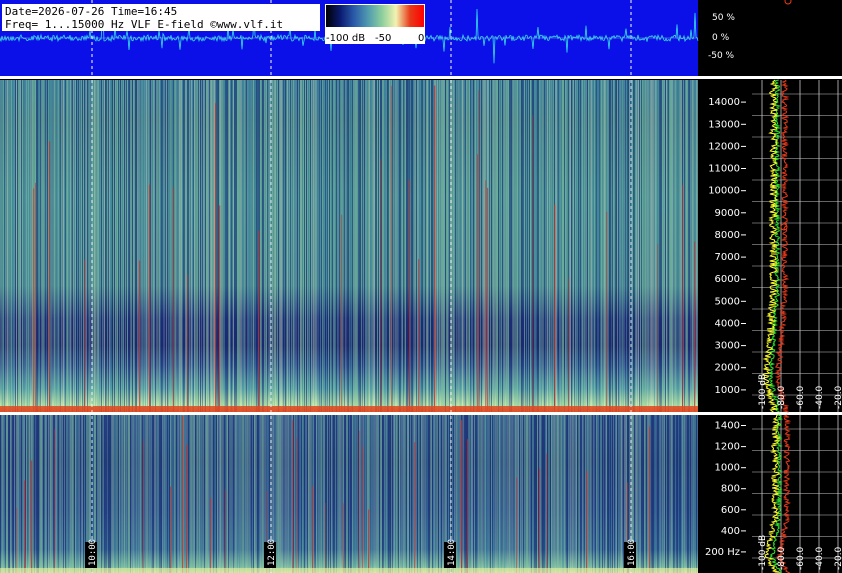  Describe the element at coordinates (727, 235) in the screenshot. I see `freq-tick-label: 8000` at that location.